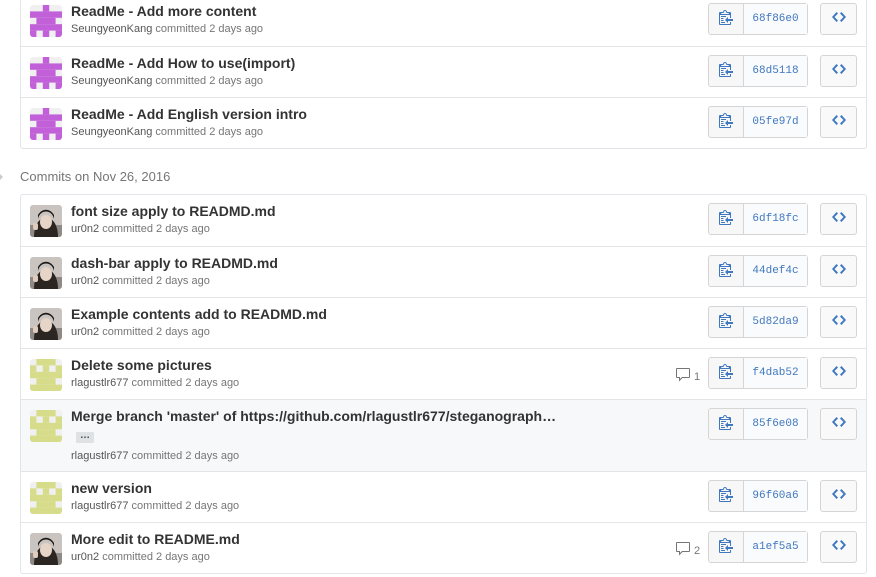  What do you see at coordinates (775, 496) in the screenshot?
I see `commit-sha-link: 96f60a6` at bounding box center [775, 496].